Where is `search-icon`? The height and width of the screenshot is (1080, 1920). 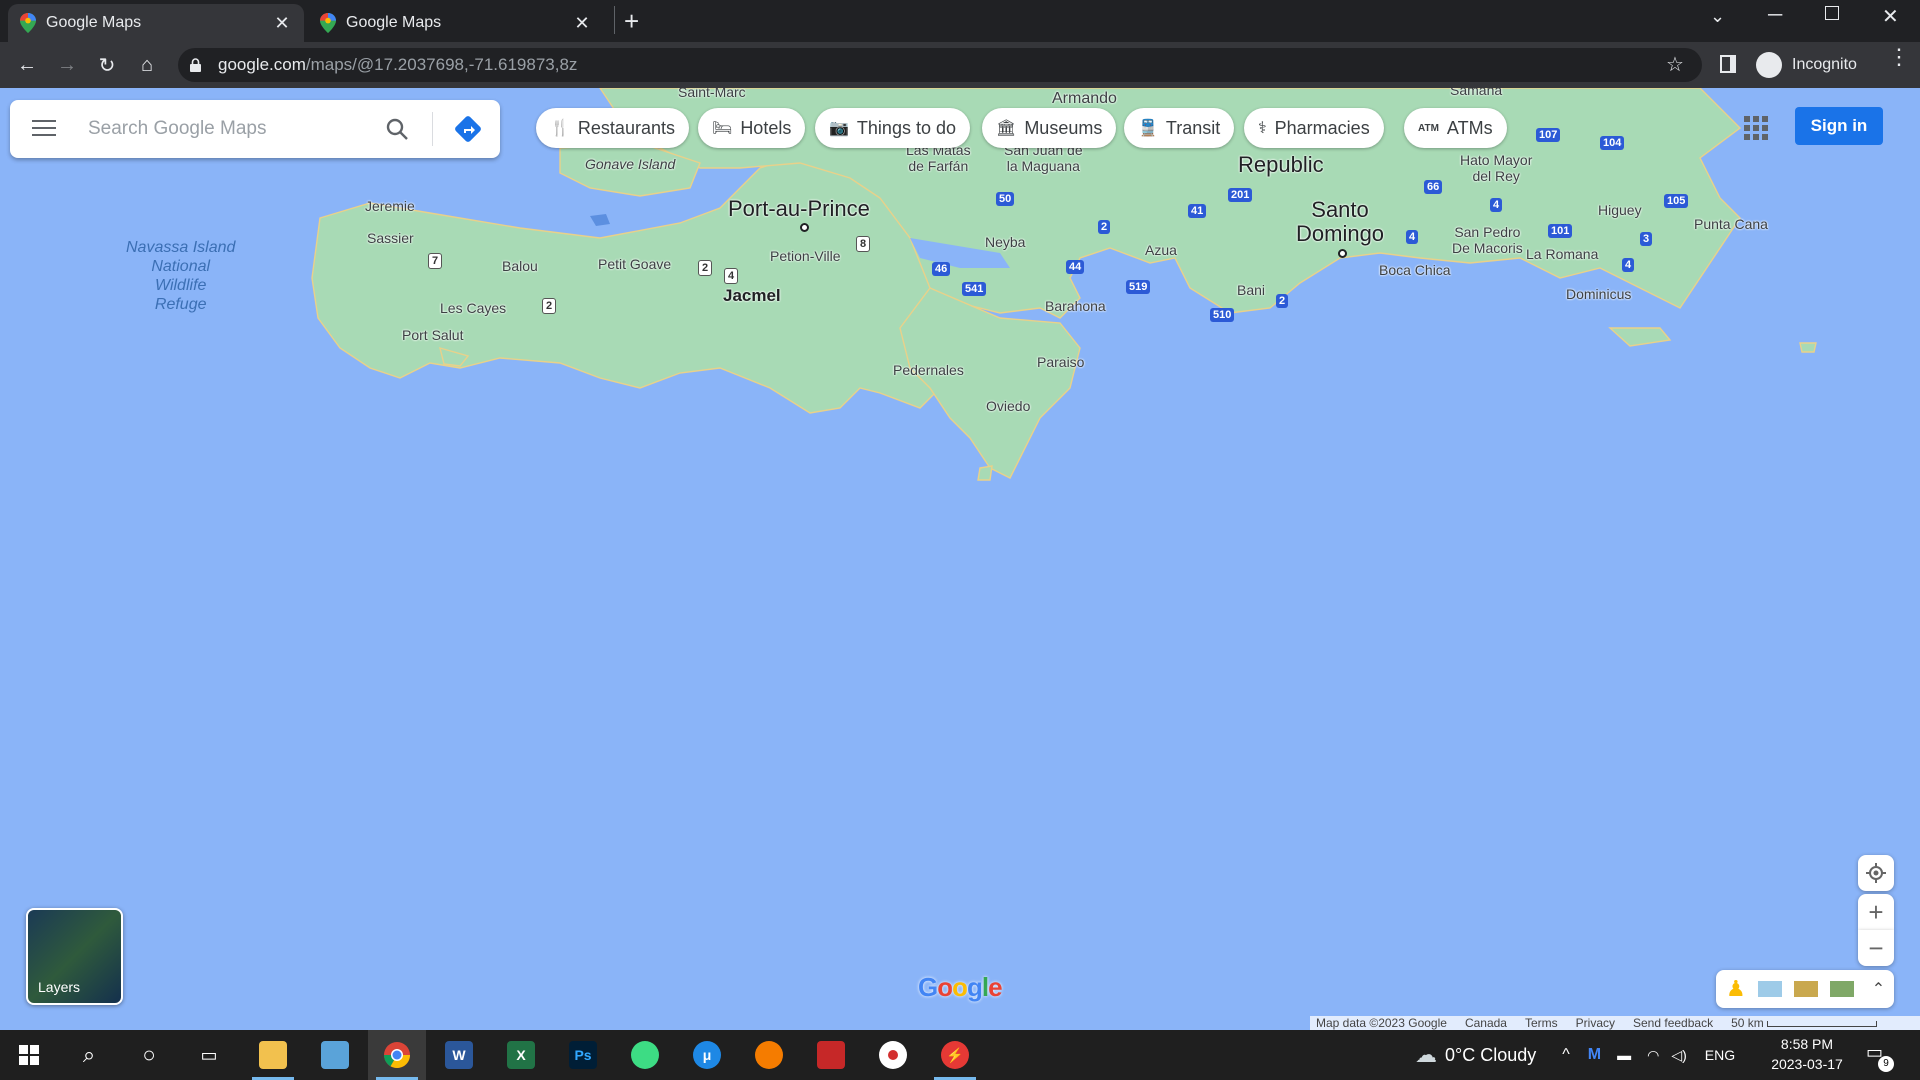
search-icon is located at coordinates (397, 129).